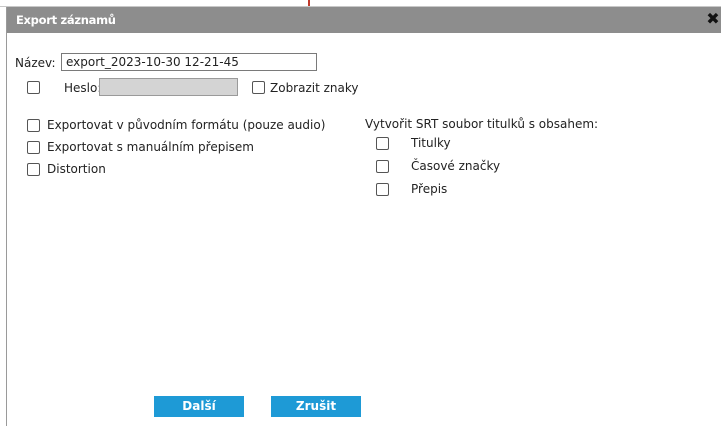  I want to click on srt-timestamps-label: Časové značky, so click(456, 166).